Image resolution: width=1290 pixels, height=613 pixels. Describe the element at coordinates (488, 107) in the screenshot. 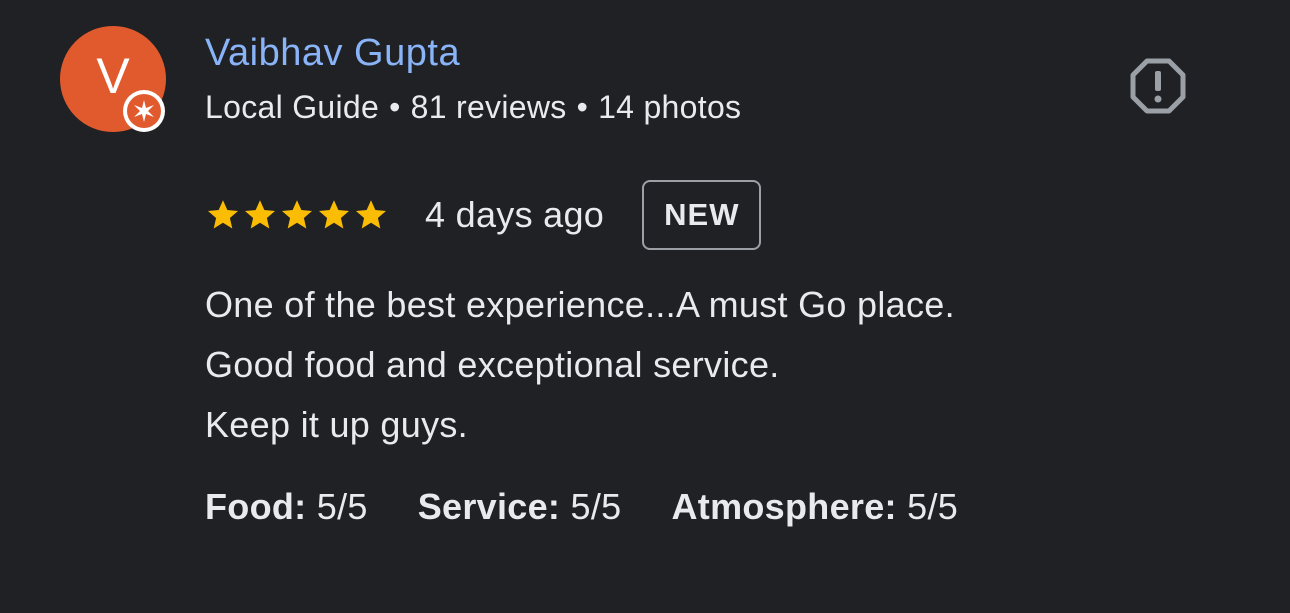

I see `review-count: 81 reviews` at that location.